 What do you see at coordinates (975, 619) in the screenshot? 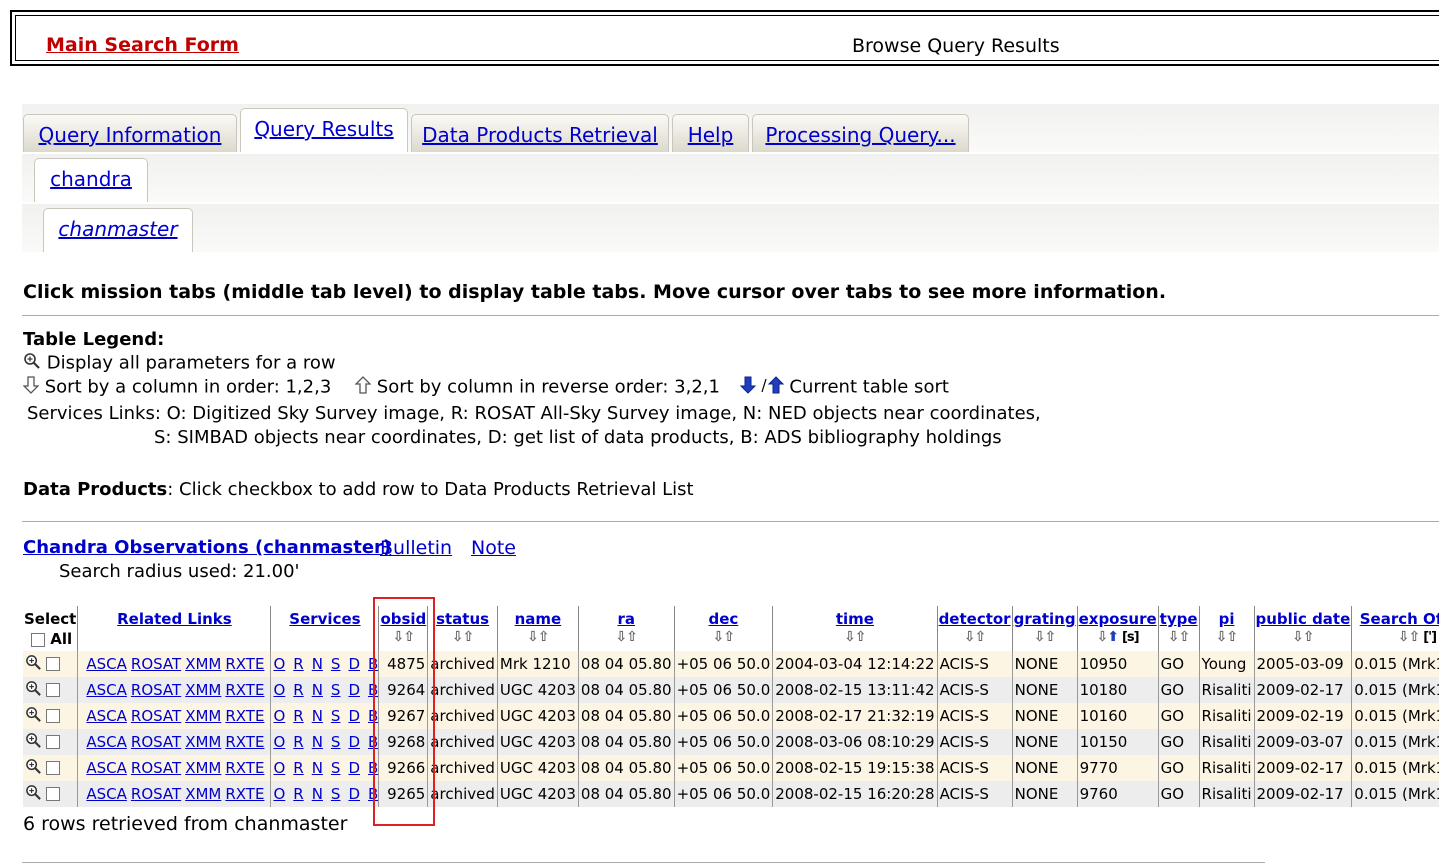
I see `detector-sort-link: detector` at bounding box center [975, 619].